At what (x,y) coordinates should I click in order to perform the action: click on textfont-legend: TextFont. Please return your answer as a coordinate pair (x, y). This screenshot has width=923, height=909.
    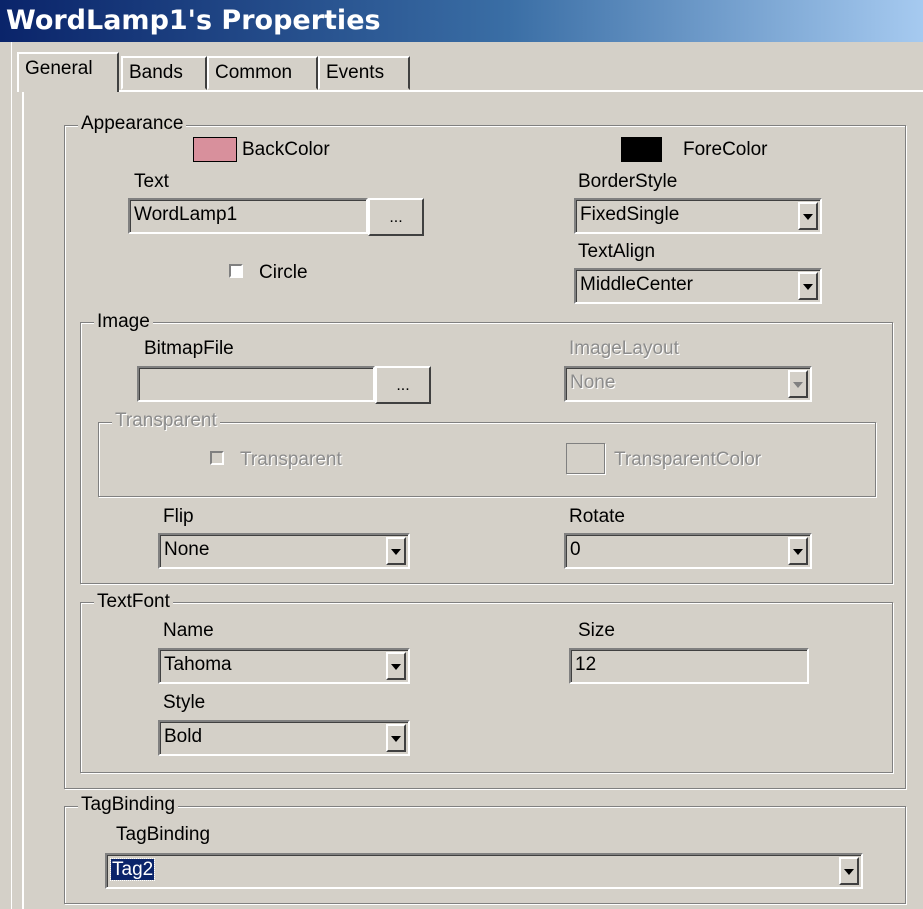
    Looking at the image, I should click on (133, 602).